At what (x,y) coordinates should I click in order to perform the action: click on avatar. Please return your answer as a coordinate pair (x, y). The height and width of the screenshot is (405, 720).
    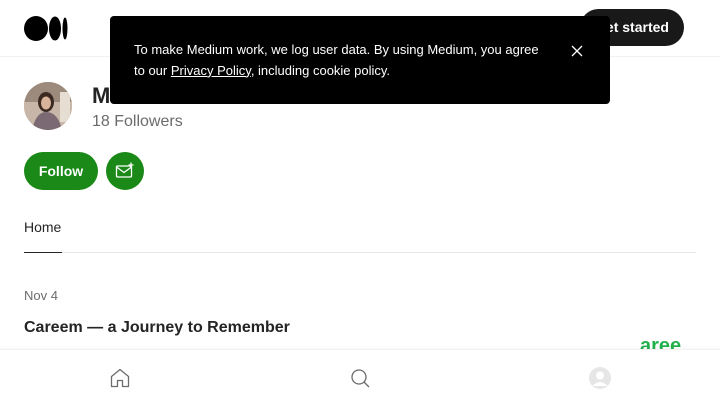
    Looking at the image, I should click on (48, 106).